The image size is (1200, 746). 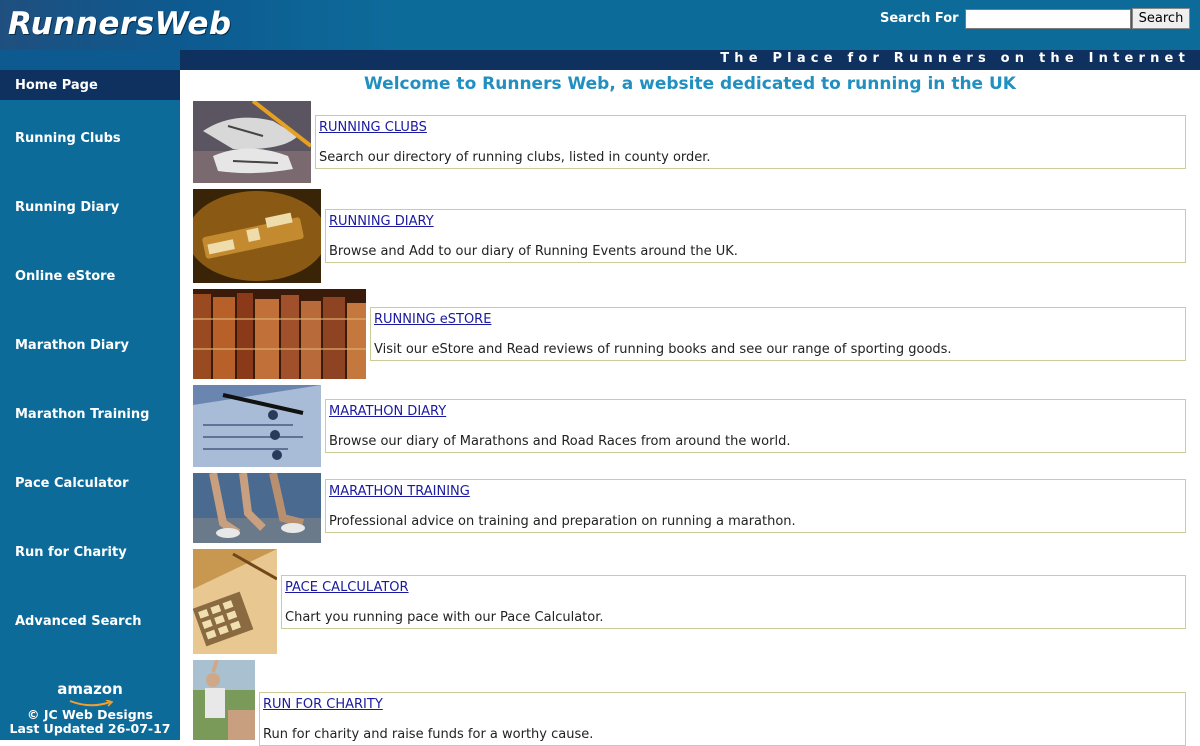 What do you see at coordinates (600, 25) in the screenshot?
I see `site-header: RunnersWeb Search For Search` at bounding box center [600, 25].